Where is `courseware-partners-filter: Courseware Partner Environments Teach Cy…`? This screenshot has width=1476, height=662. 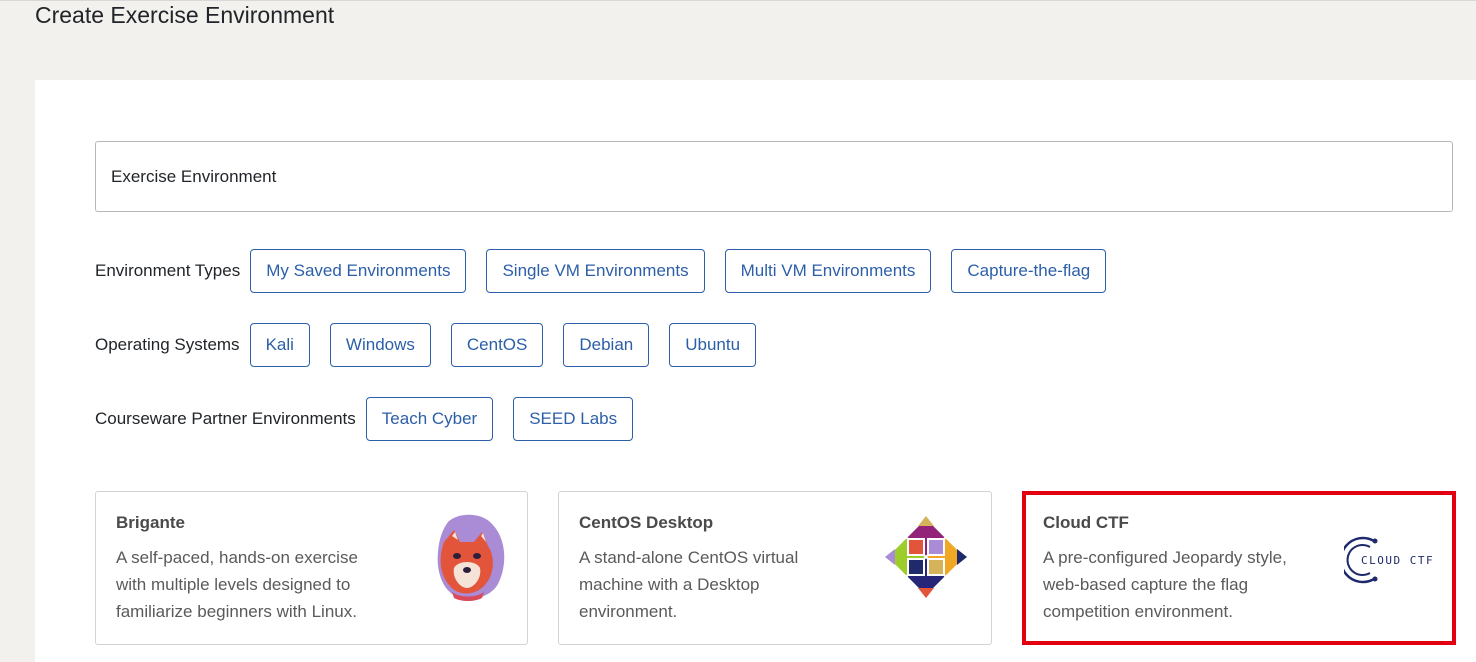
courseware-partners-filter: Courseware Partner Environments Teach Cy… is located at coordinates (374, 419).